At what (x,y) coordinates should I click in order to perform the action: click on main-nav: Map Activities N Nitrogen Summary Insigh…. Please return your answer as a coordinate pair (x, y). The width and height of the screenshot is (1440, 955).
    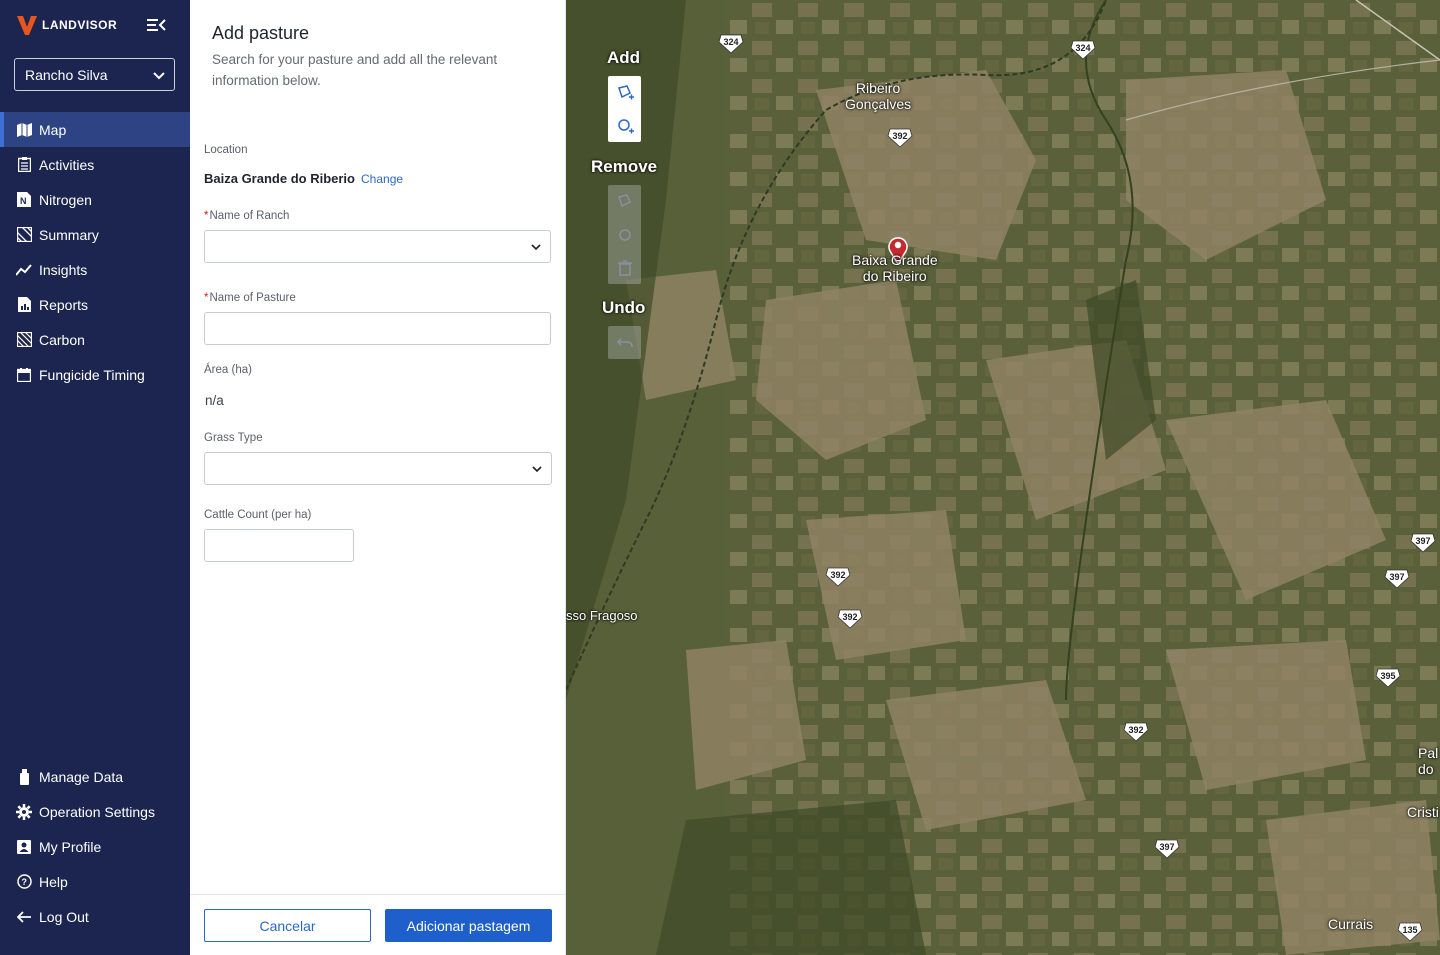
    Looking at the image, I should click on (95, 252).